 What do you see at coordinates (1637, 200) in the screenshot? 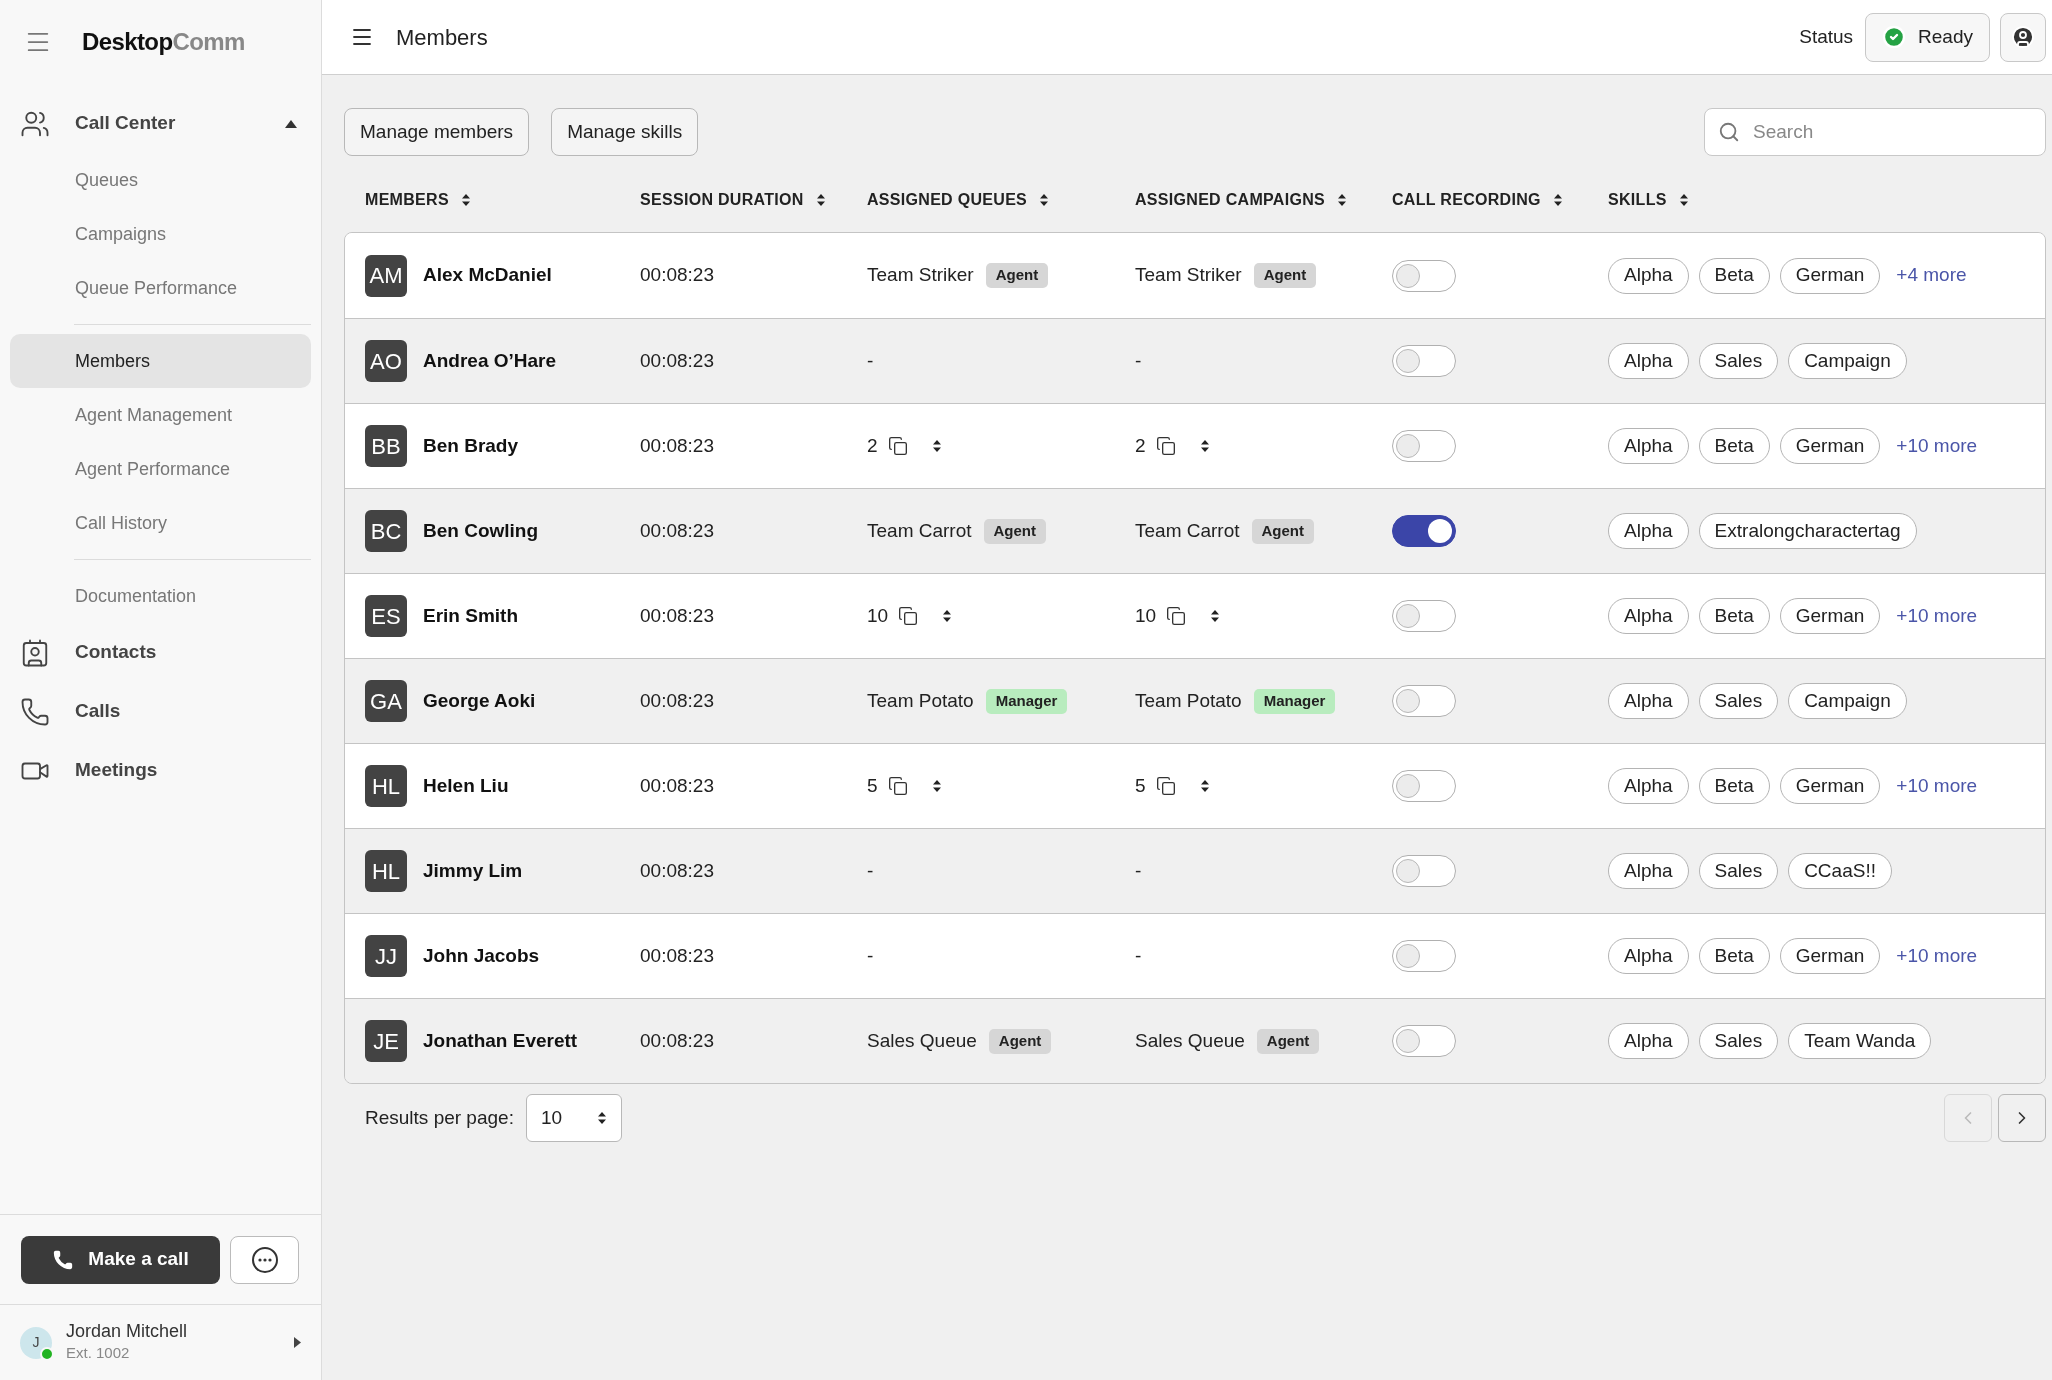
I see `column-header: SKILLS` at bounding box center [1637, 200].